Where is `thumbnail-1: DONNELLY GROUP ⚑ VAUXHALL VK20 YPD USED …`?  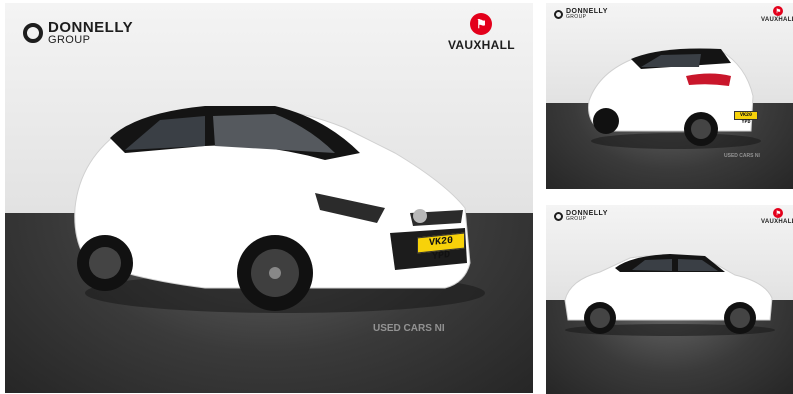 thumbnail-1: DONNELLY GROUP ⚑ VAUXHALL VK20 YPD USED … is located at coordinates (669, 96).